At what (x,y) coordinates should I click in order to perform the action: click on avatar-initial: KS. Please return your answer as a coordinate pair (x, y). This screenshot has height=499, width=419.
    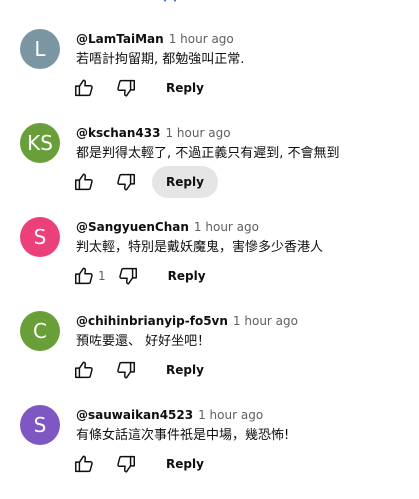
    Looking at the image, I should click on (40, 143).